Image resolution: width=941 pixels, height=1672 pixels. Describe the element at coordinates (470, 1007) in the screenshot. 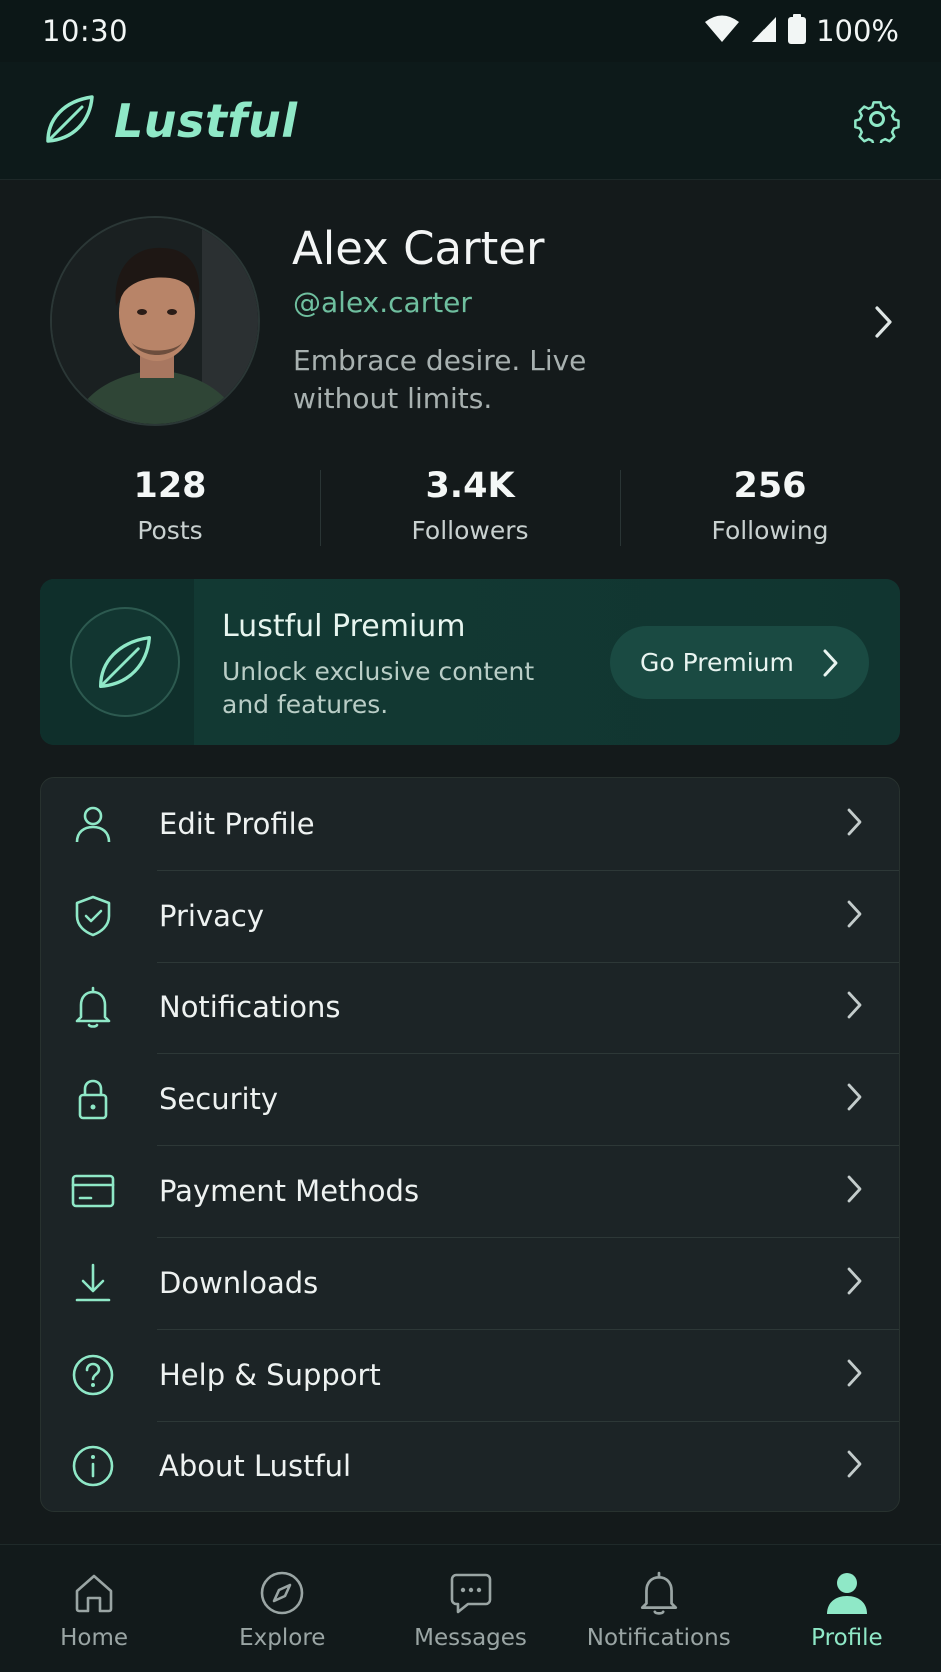

I see `menu-item-notifications: Notifications` at that location.